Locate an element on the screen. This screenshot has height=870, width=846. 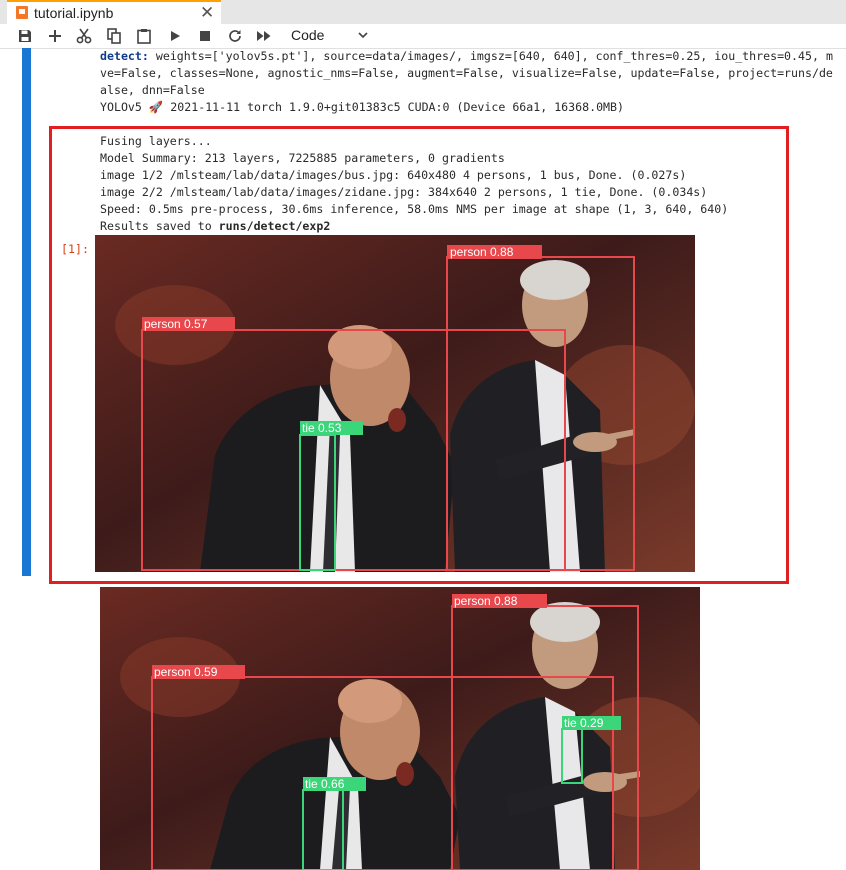
box-label: tie 0.66 is located at coordinates (325, 784).